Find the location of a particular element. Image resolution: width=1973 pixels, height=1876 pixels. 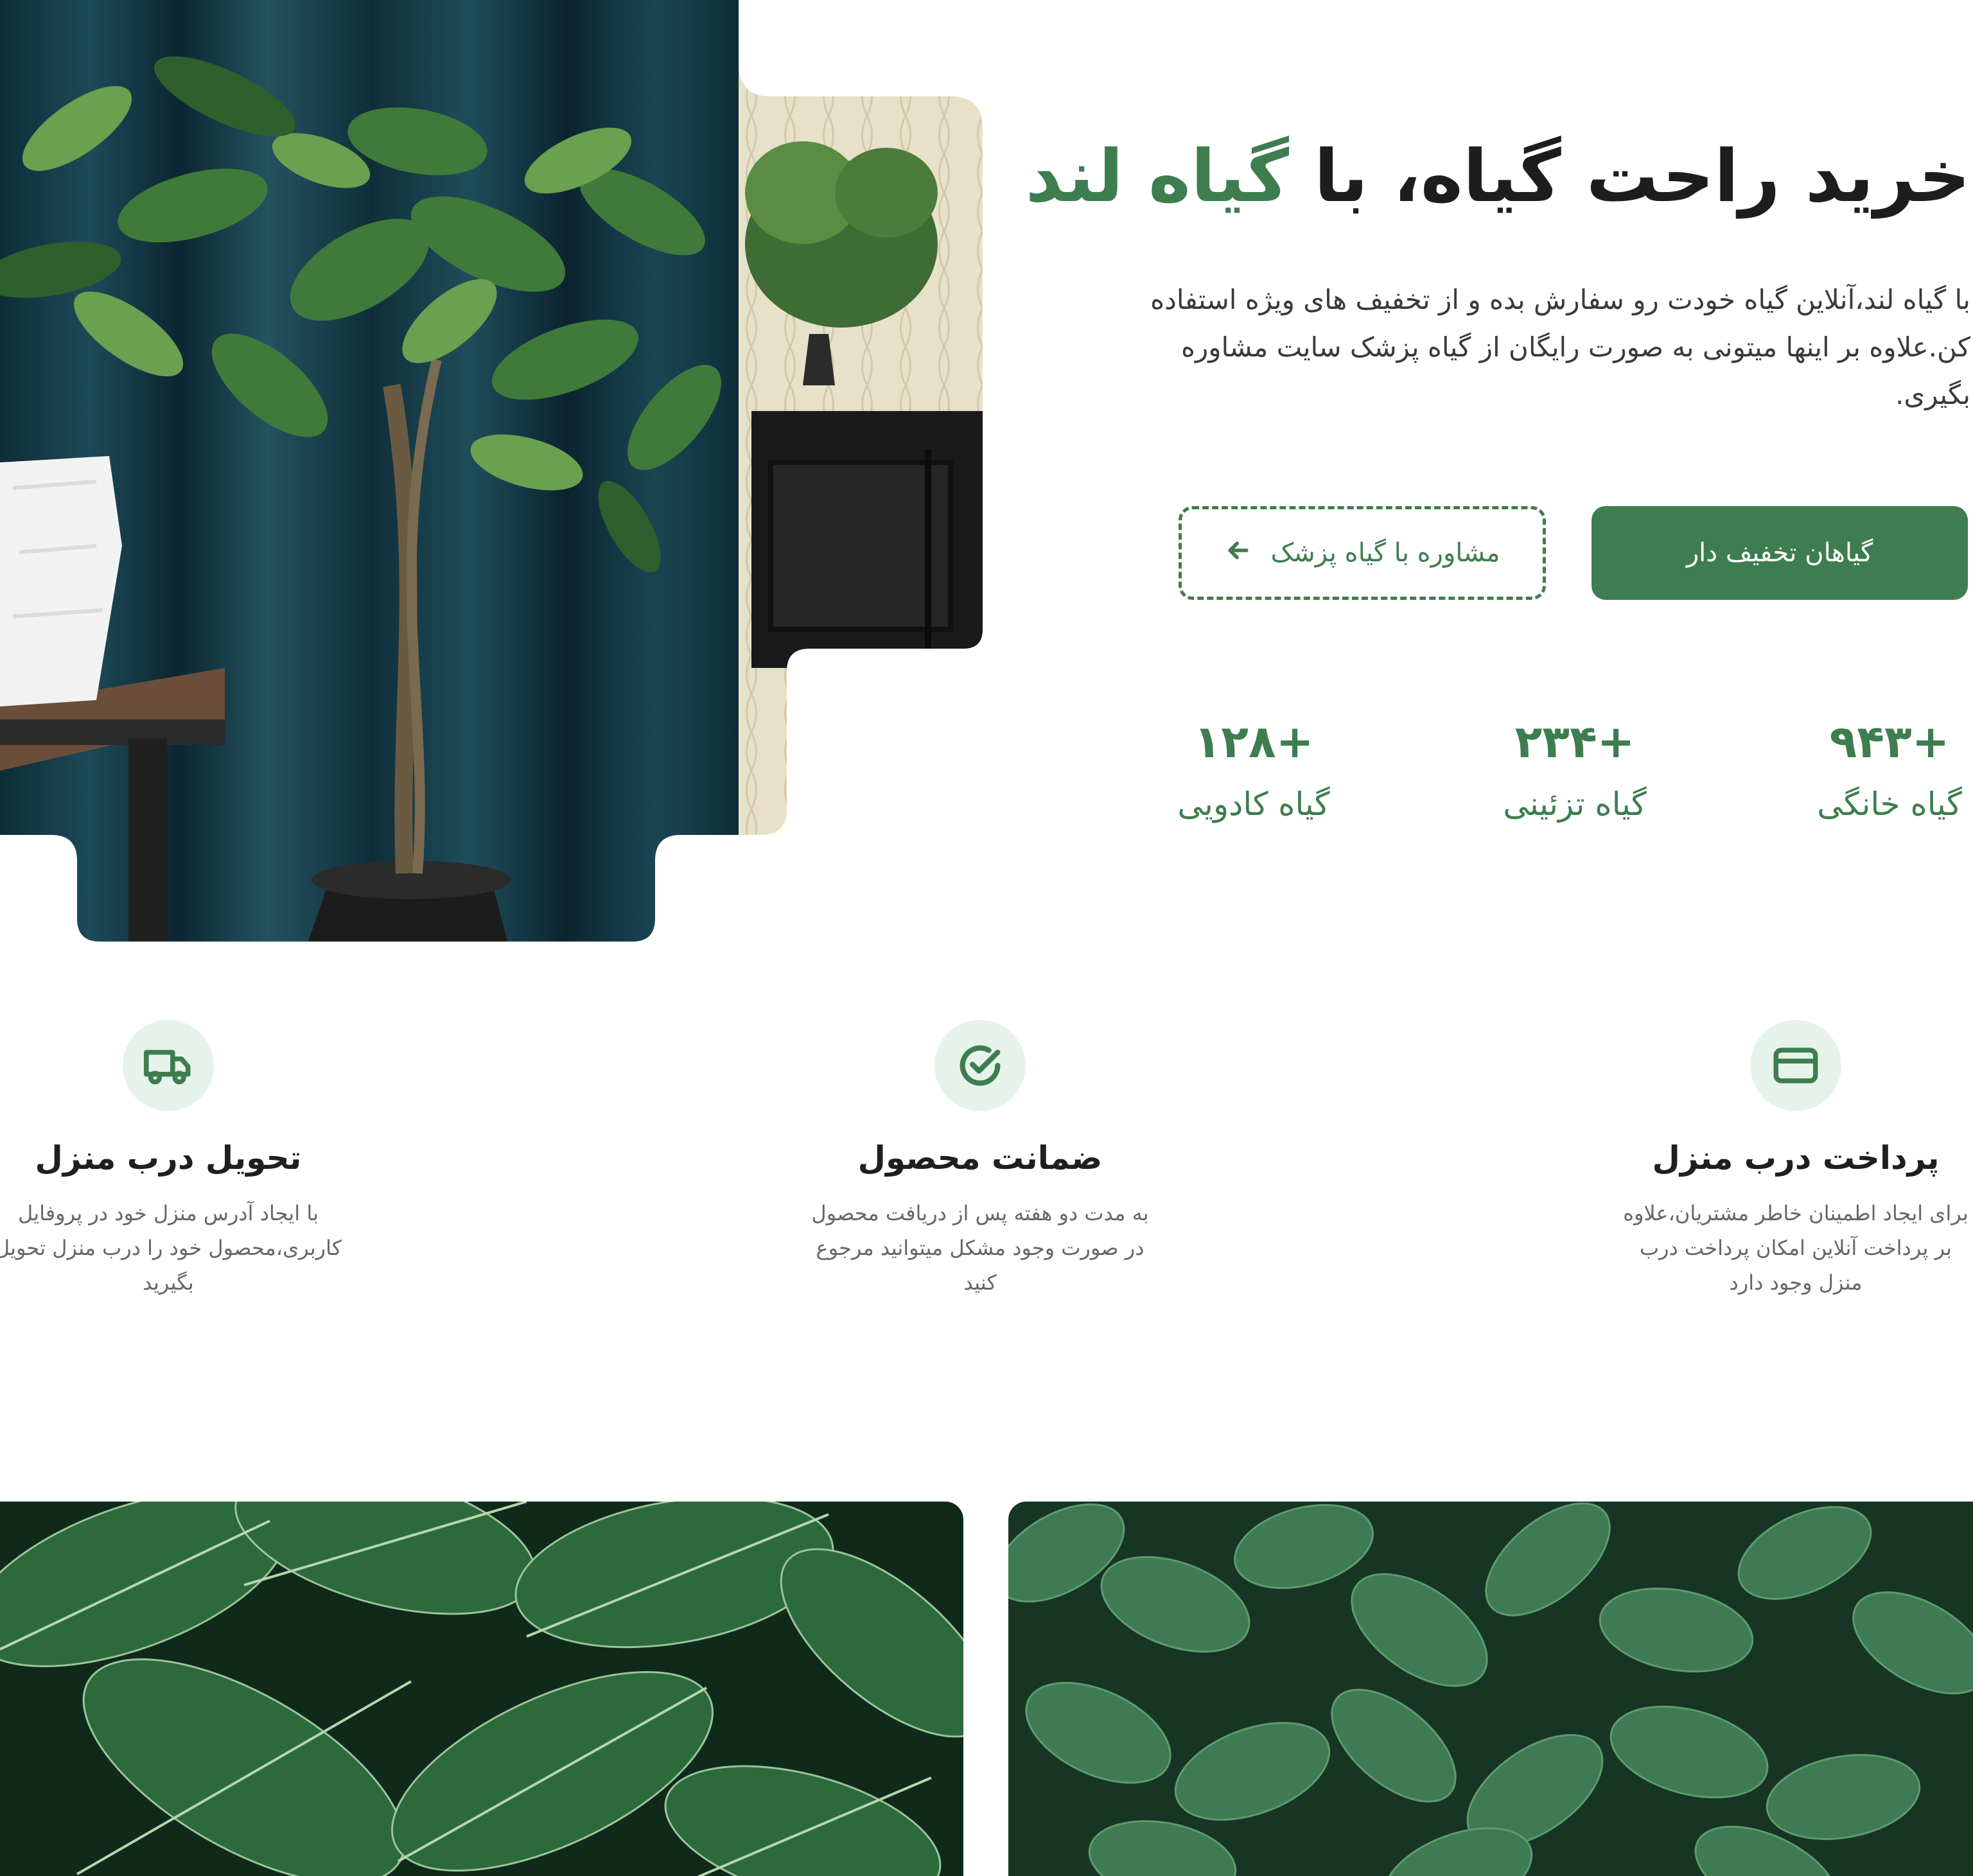

stat-value: +۲۳۴ is located at coordinates (1575, 741).